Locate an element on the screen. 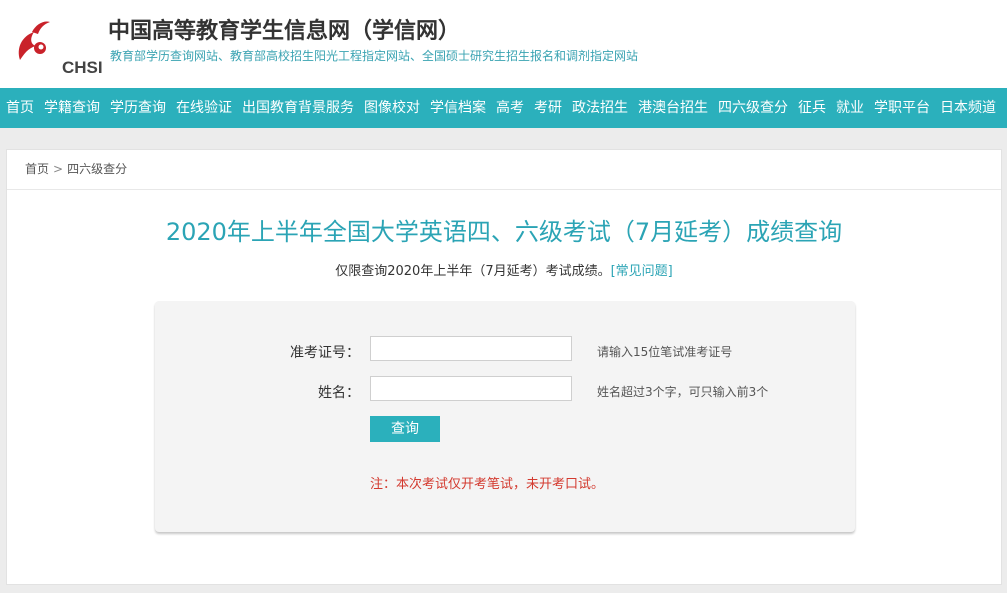 The image size is (1007, 593). nav-item-image-check: 图像校对 is located at coordinates (392, 108).